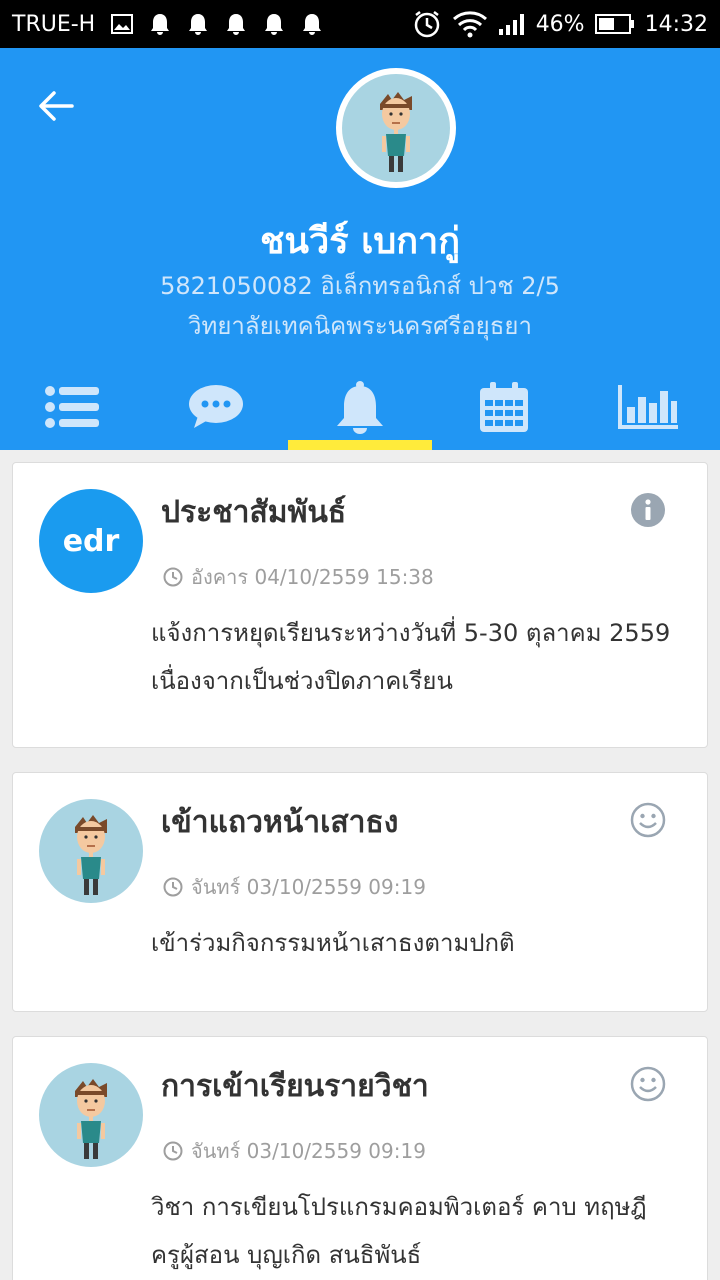 This screenshot has width=720, height=1280. Describe the element at coordinates (360, 445) in the screenshot. I see `active-tab-indicator` at that location.